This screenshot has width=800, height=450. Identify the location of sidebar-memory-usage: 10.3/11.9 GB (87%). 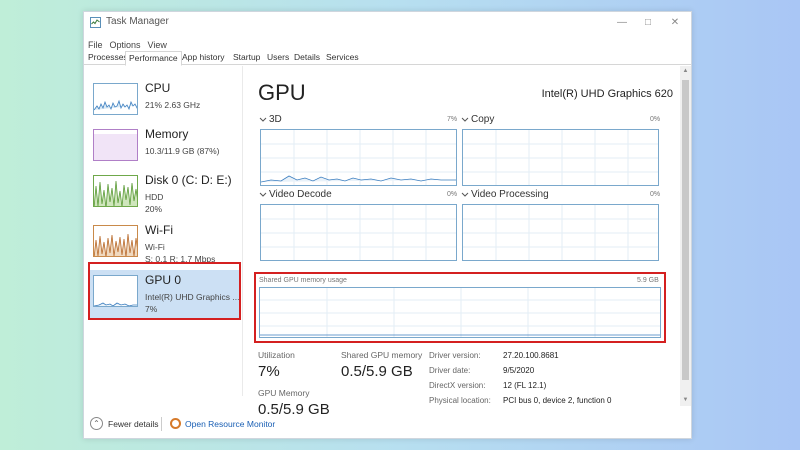
(182, 151).